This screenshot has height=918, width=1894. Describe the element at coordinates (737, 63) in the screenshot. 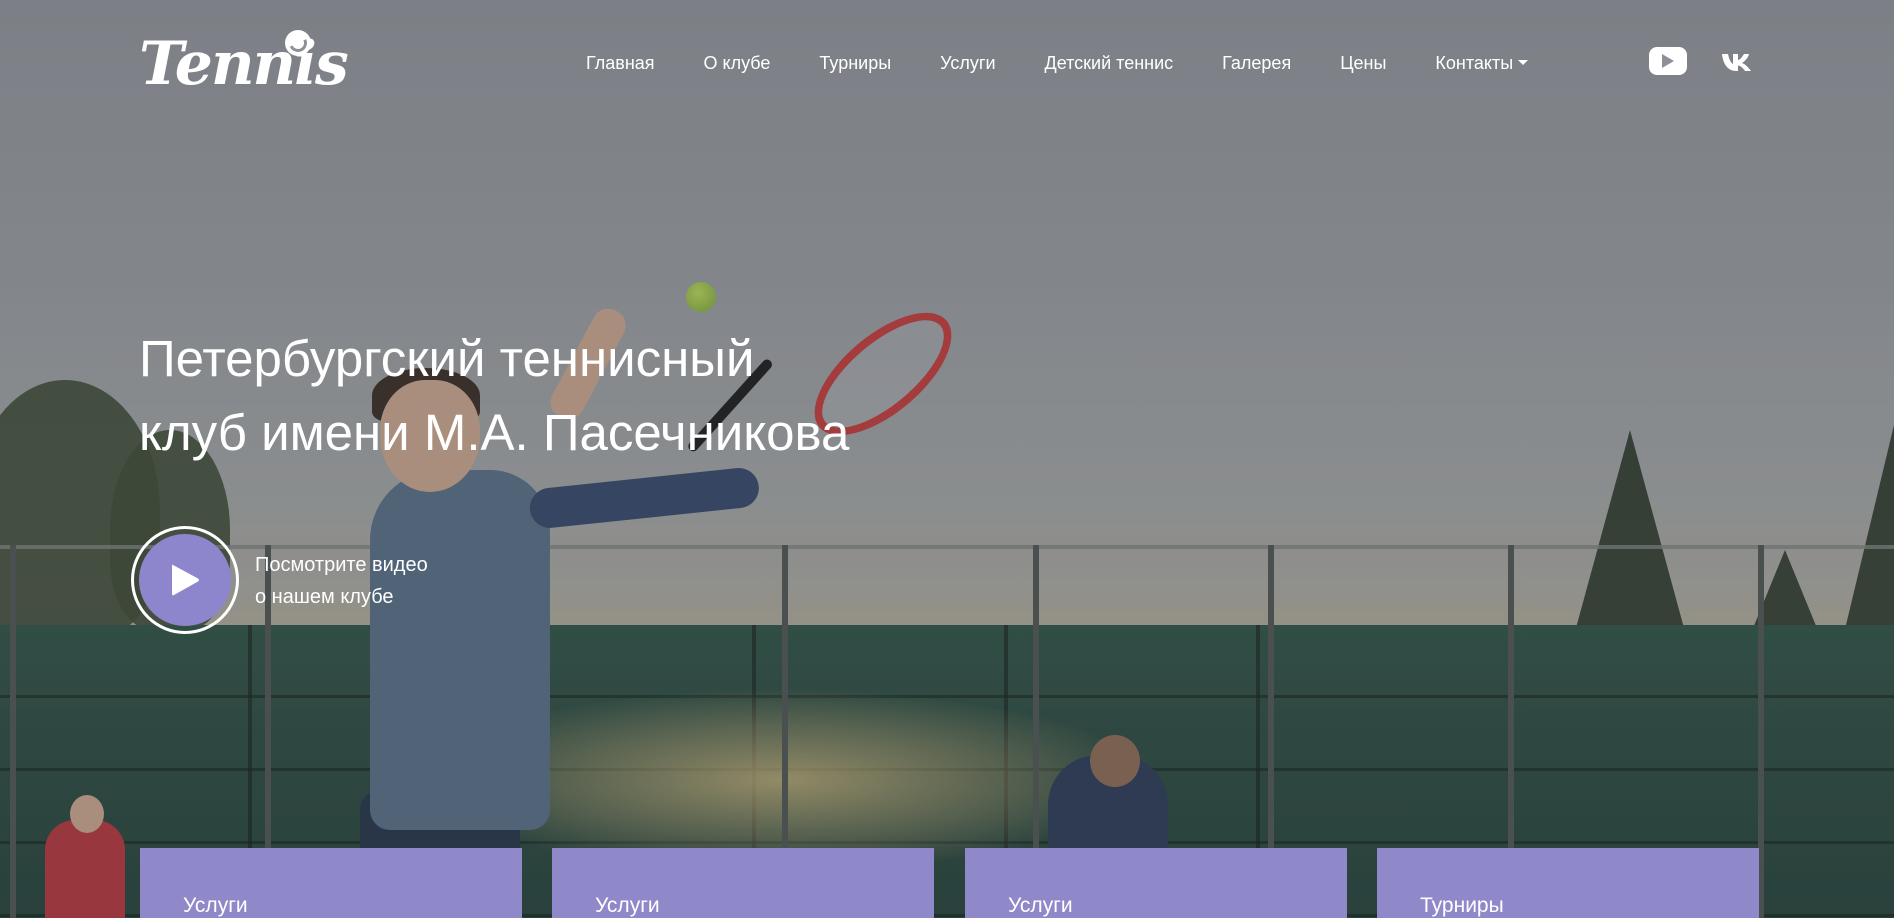

I see `nav-item-about: О клубе` at that location.